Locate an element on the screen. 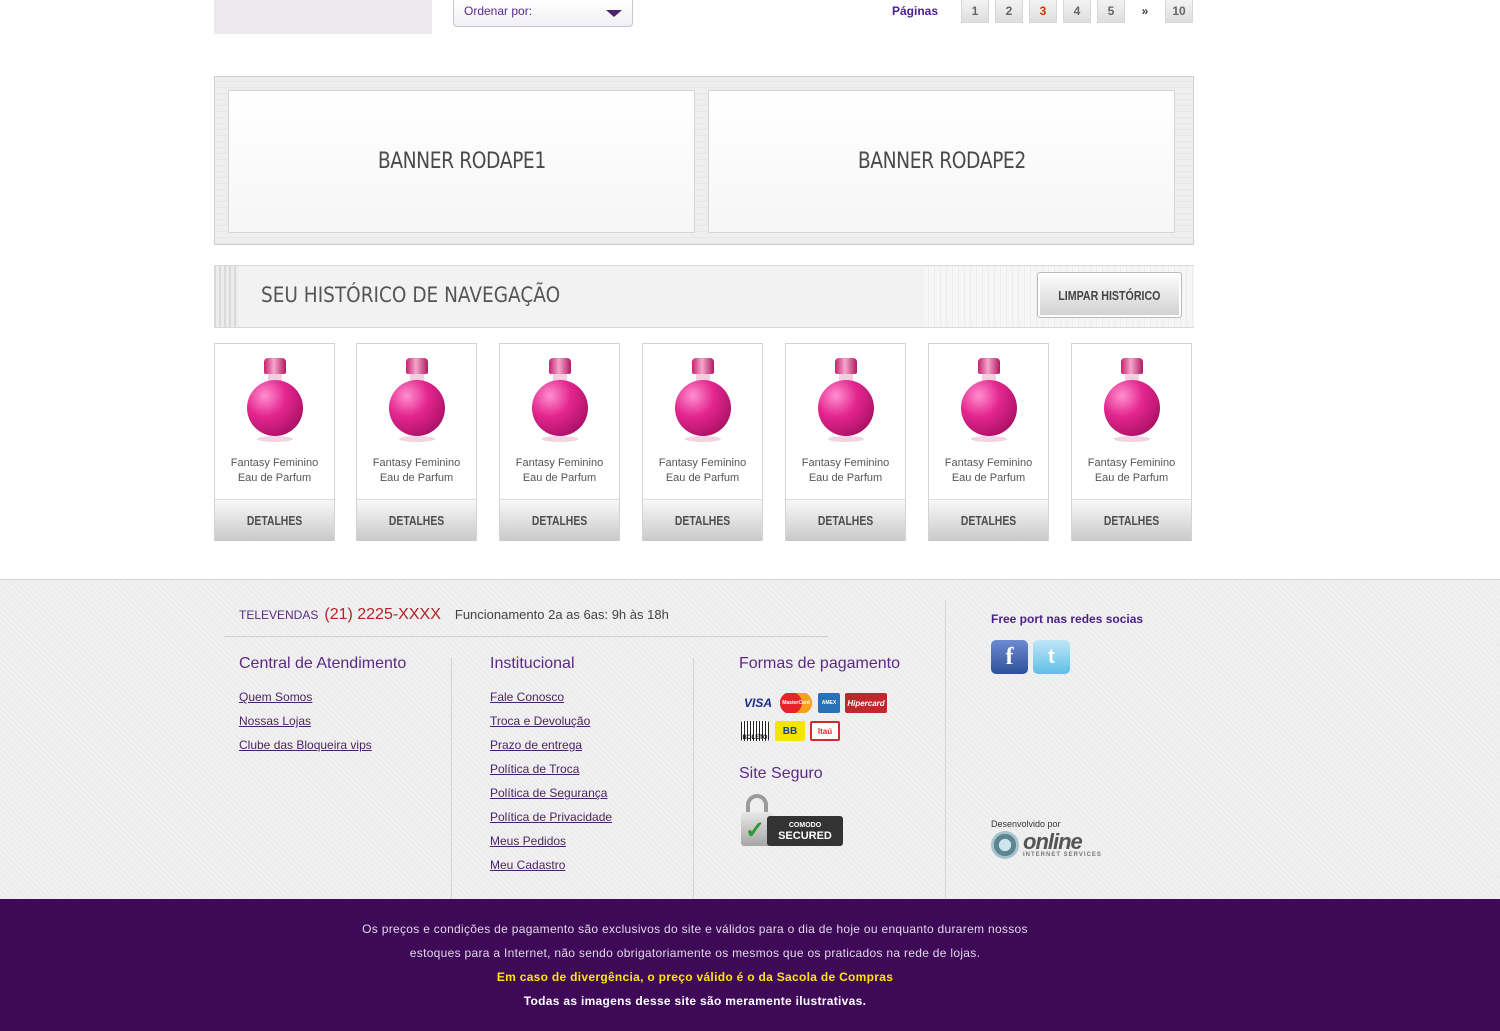  banner-rodape-2-text: BANNER RODAPE2 is located at coordinates (941, 161).